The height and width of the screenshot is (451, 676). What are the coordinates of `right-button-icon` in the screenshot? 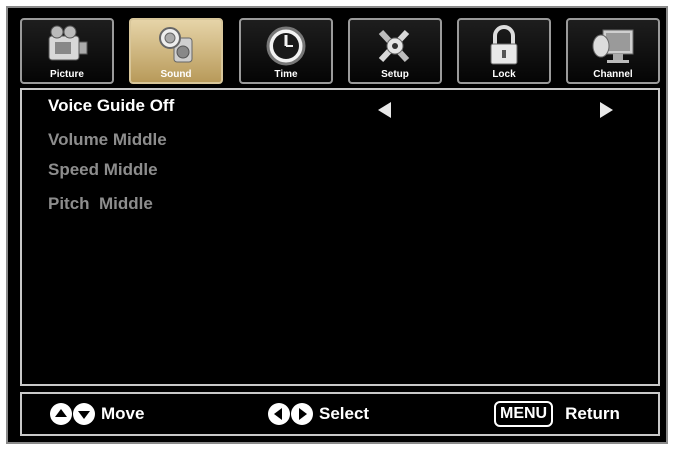 It's located at (302, 414).